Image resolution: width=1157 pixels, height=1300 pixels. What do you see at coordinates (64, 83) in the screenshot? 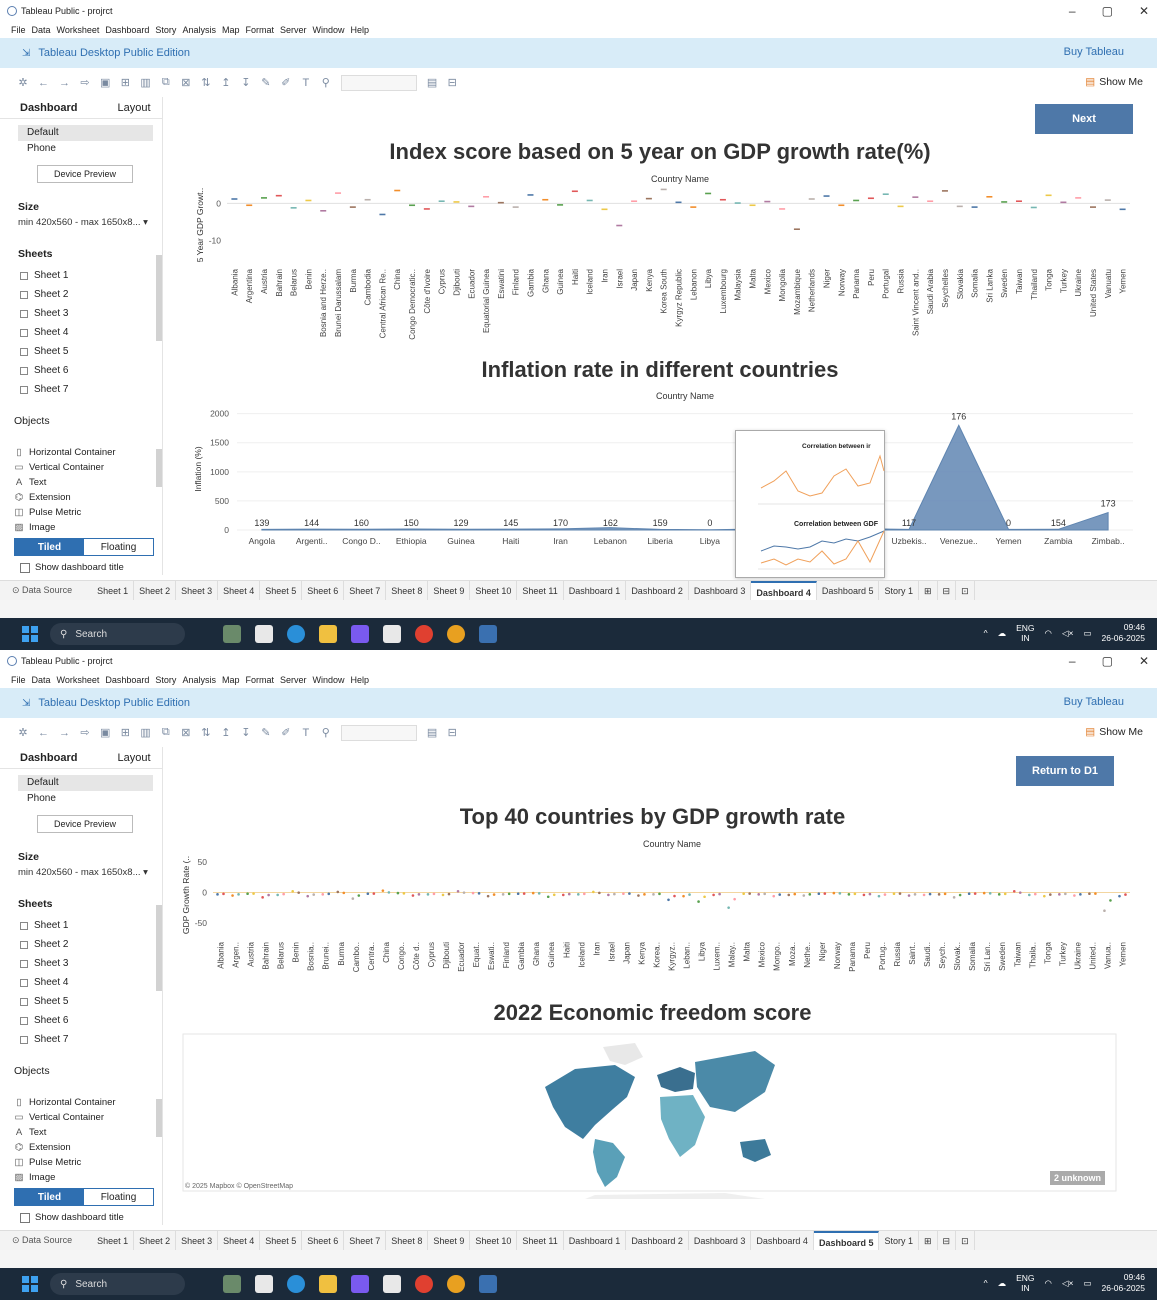
I see `forward-icon: →` at bounding box center [64, 83].